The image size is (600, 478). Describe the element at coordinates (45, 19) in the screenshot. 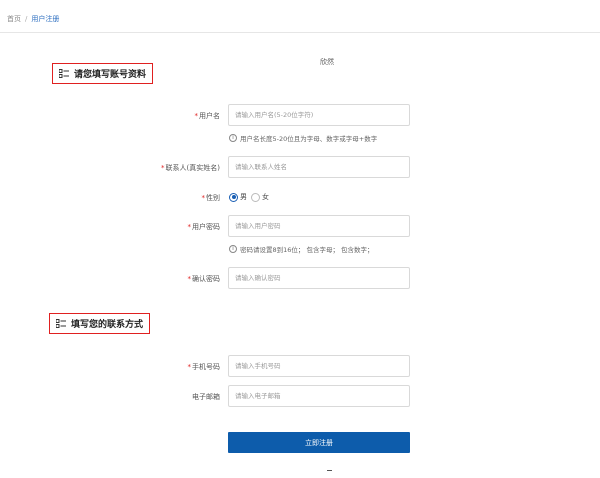

I see `breadcrumb-current: 用户注册` at that location.